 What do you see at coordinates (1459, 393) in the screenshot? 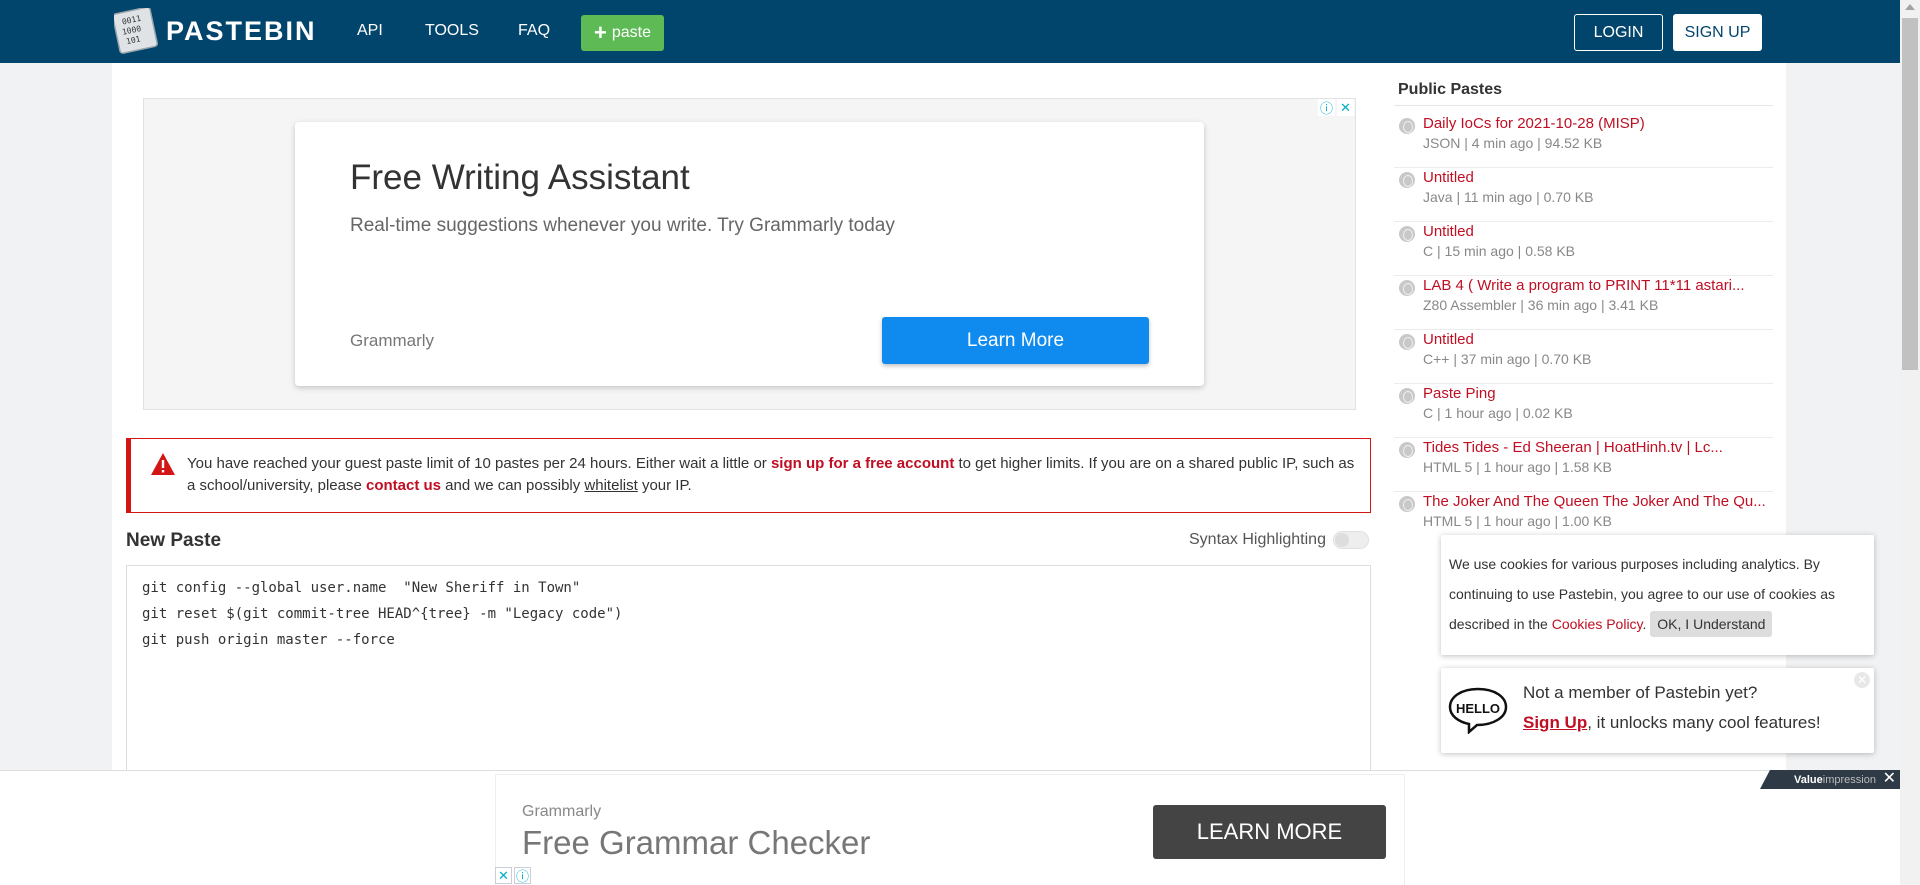
I see `paste-title-link: Paste Ping` at bounding box center [1459, 393].